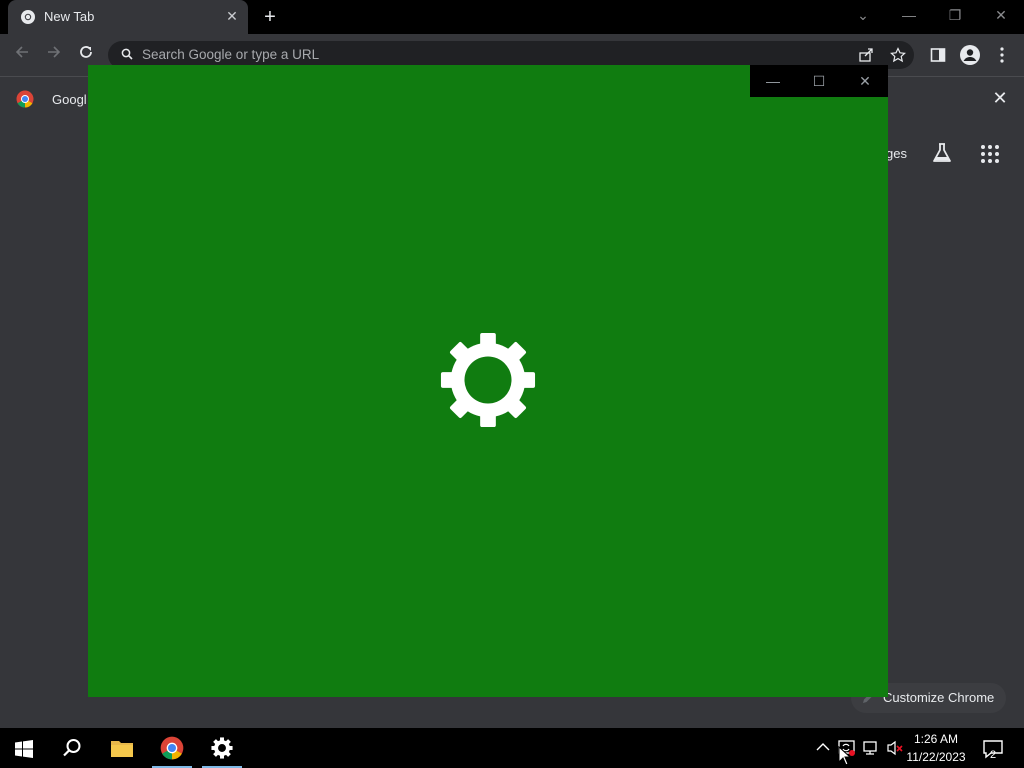 This screenshot has height=768, width=1024. Describe the element at coordinates (1001, 16) in the screenshot. I see `close-window-button: ✕` at that location.